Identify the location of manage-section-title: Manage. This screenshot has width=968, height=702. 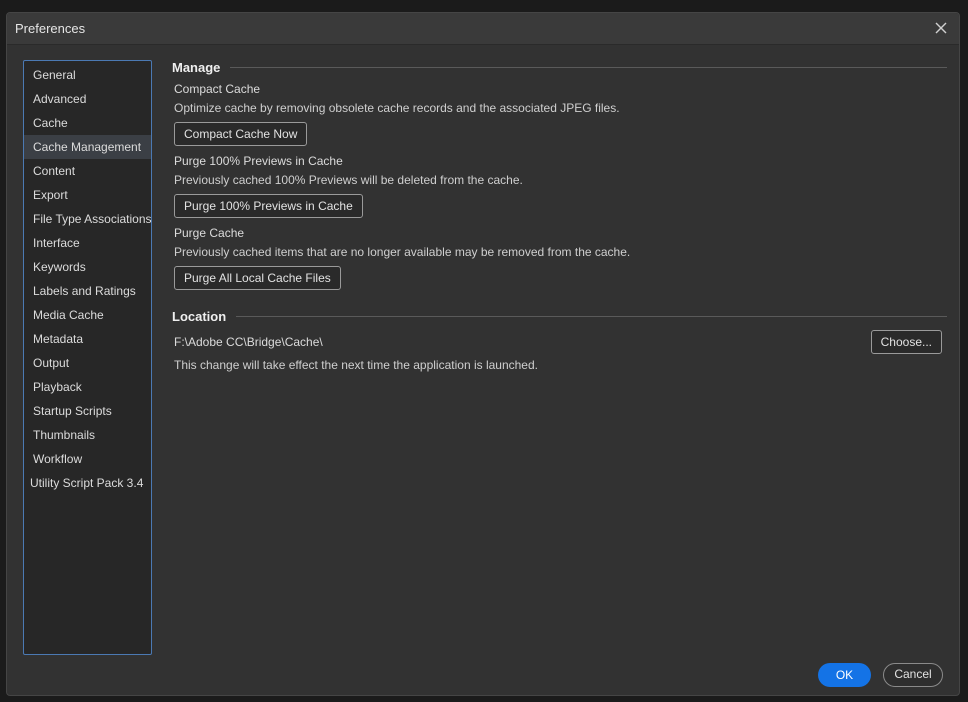
(196, 67).